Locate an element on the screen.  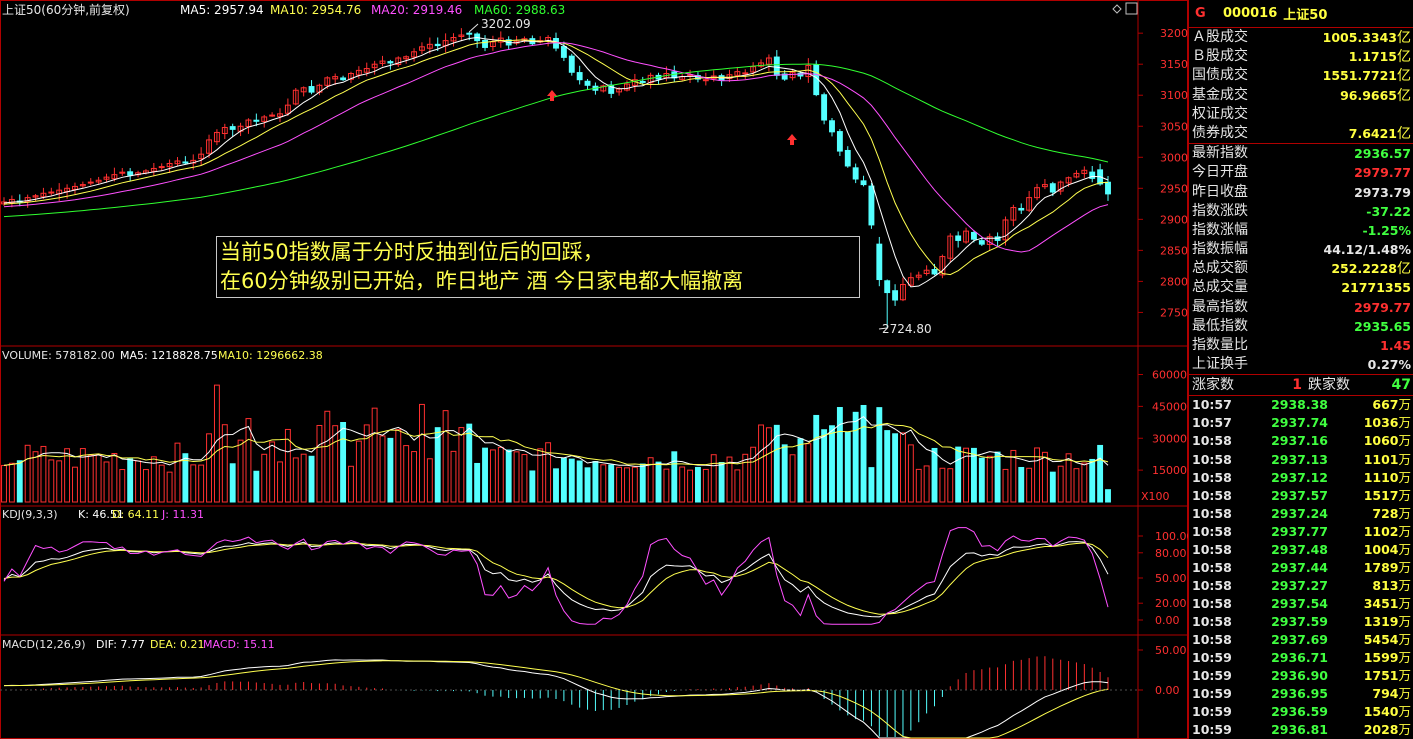
sidebar-header: G 000016 上证50 is located at coordinates (1301, 14).